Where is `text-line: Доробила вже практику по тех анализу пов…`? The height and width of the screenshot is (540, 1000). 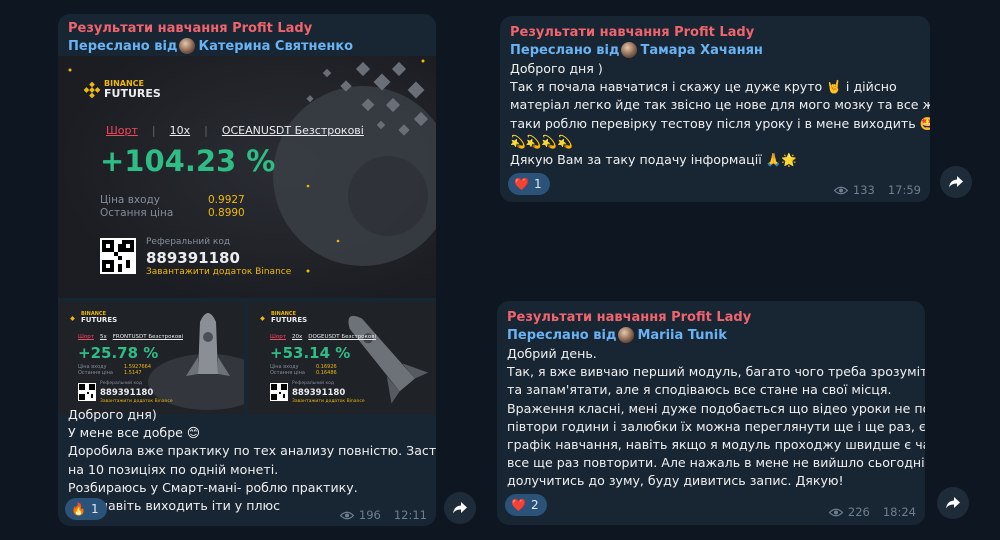 text-line: Доробила вже практику по тех анализу пов… is located at coordinates (252, 451).